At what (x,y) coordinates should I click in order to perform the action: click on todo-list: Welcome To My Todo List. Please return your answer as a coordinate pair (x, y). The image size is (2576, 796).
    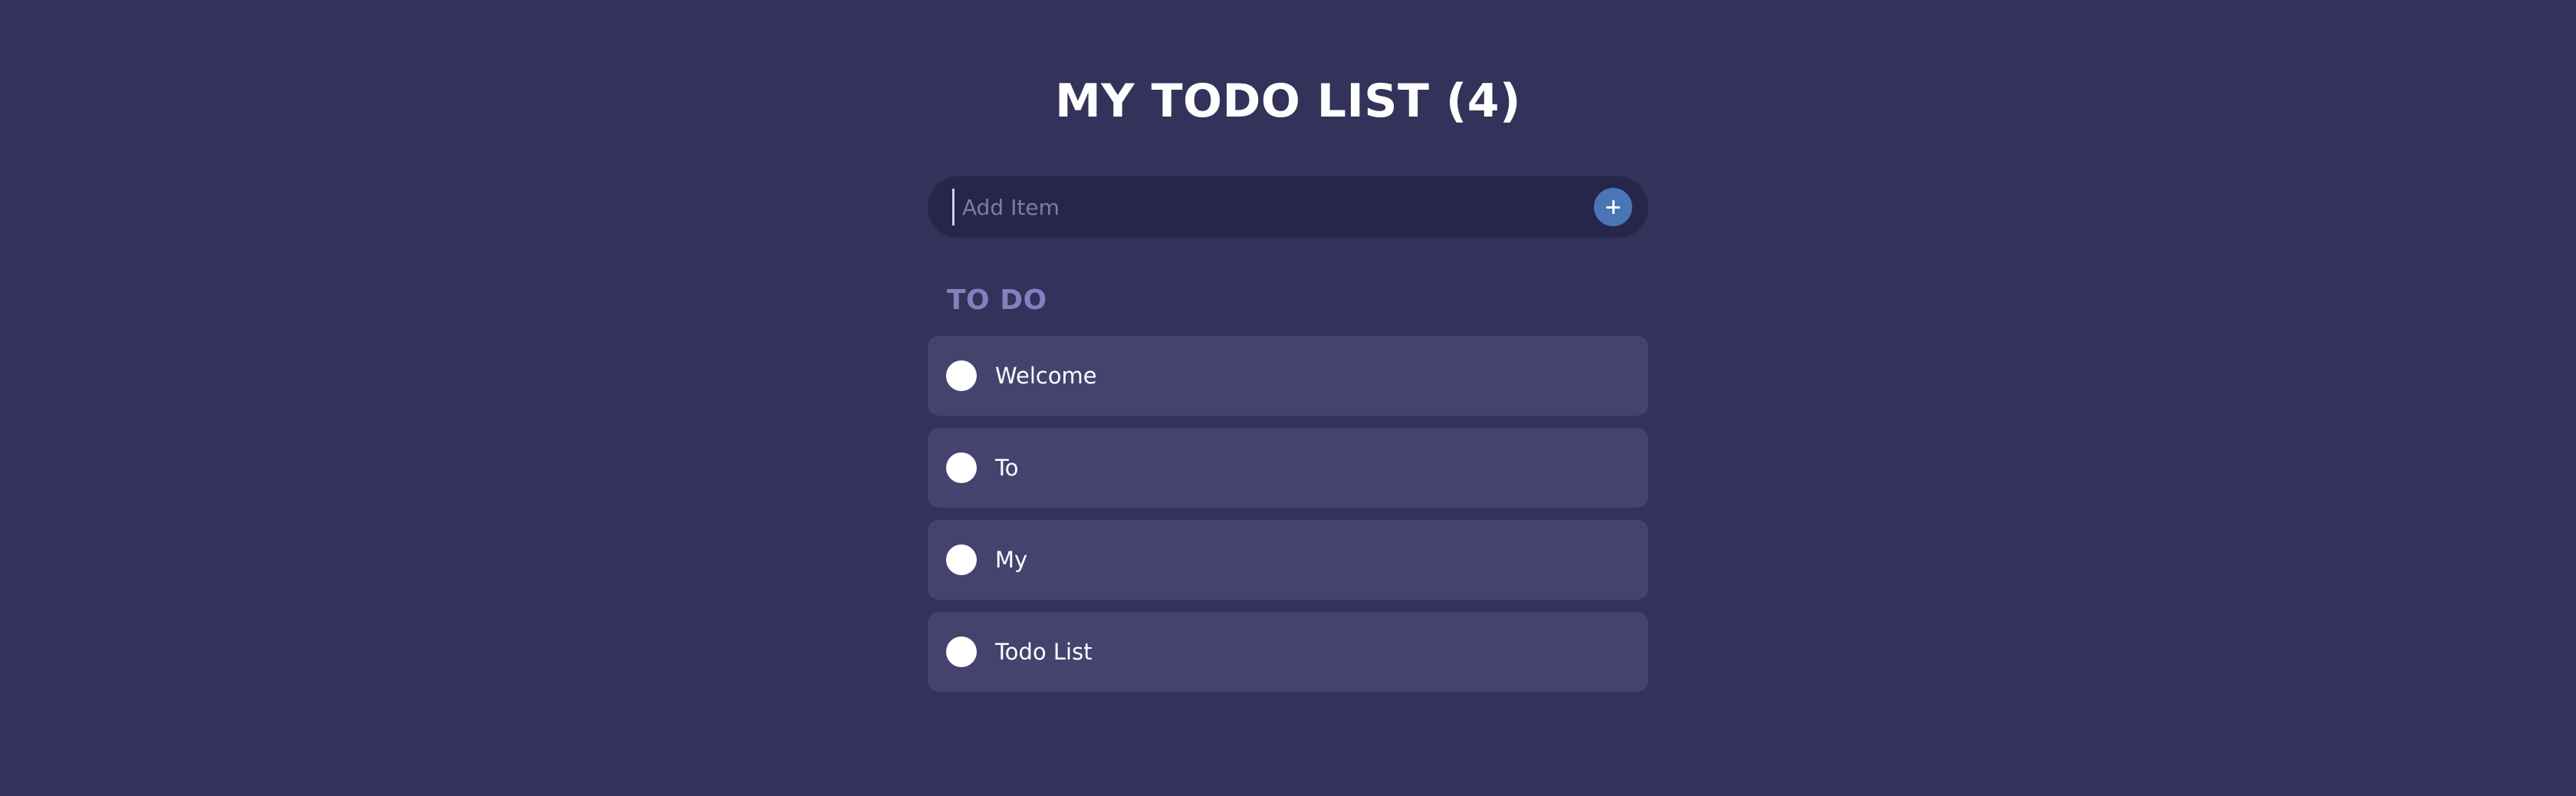
    Looking at the image, I should click on (1288, 520).